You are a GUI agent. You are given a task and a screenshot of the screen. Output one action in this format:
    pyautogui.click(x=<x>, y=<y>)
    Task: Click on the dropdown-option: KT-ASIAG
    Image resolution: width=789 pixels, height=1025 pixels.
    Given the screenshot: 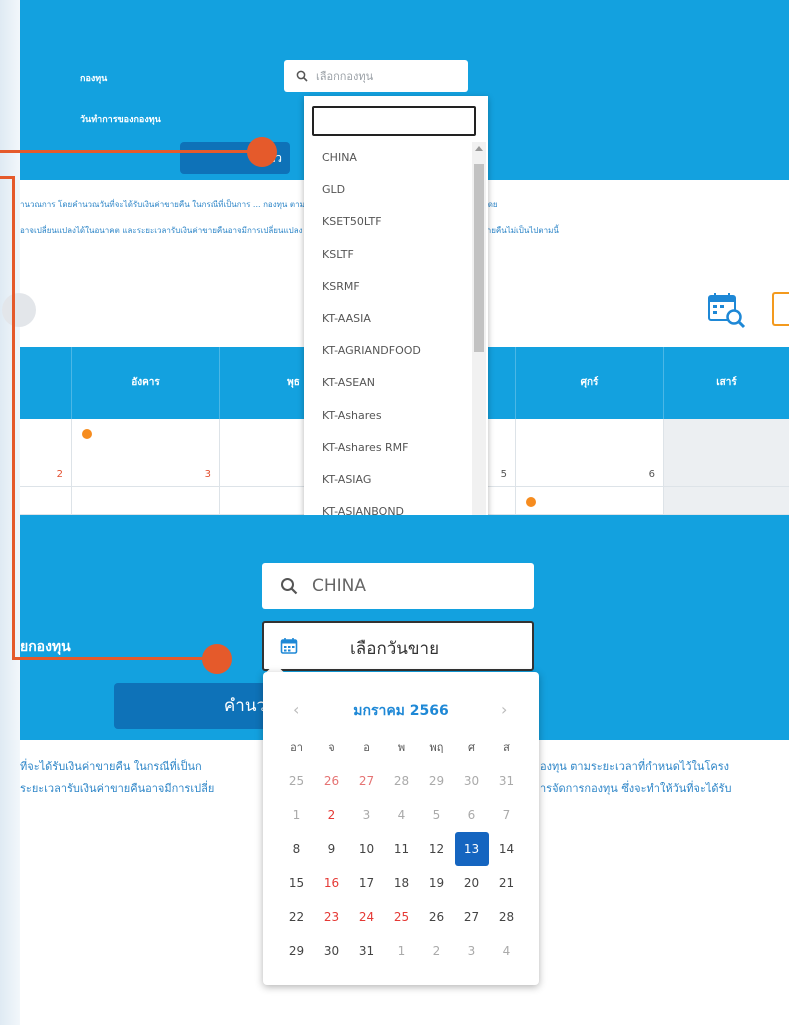 What is the action you would take?
    pyautogui.click(x=386, y=480)
    